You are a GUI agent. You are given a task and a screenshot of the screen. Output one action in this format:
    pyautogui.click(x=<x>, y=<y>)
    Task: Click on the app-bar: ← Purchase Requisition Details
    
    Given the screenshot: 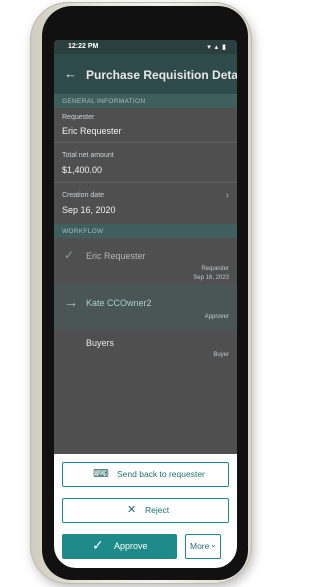 What is the action you would take?
    pyautogui.click(x=145, y=74)
    